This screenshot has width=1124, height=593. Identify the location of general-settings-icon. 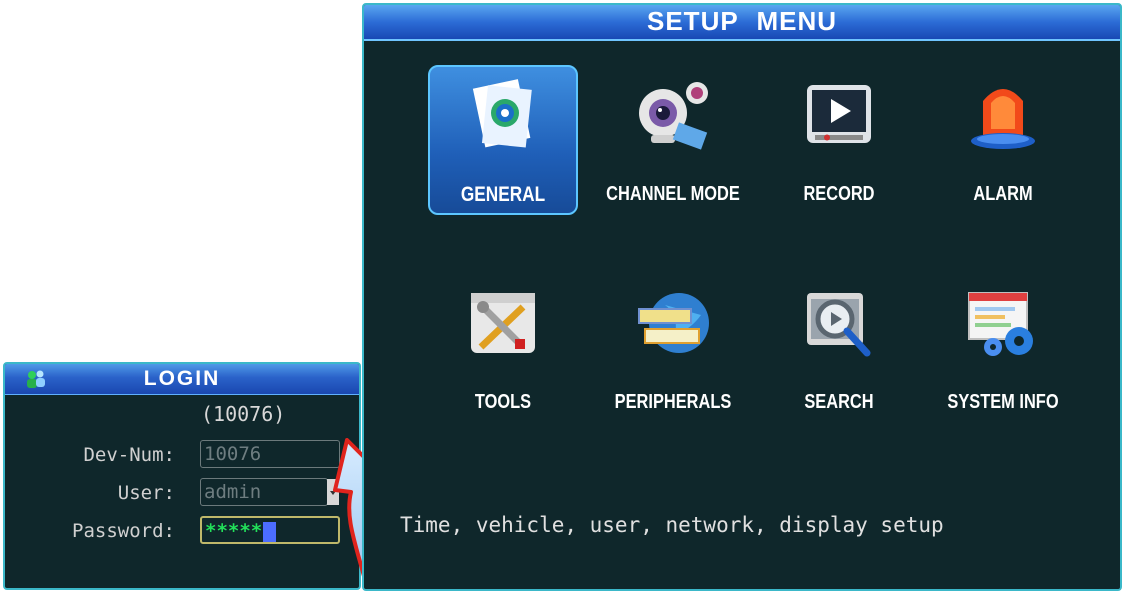
(503, 115).